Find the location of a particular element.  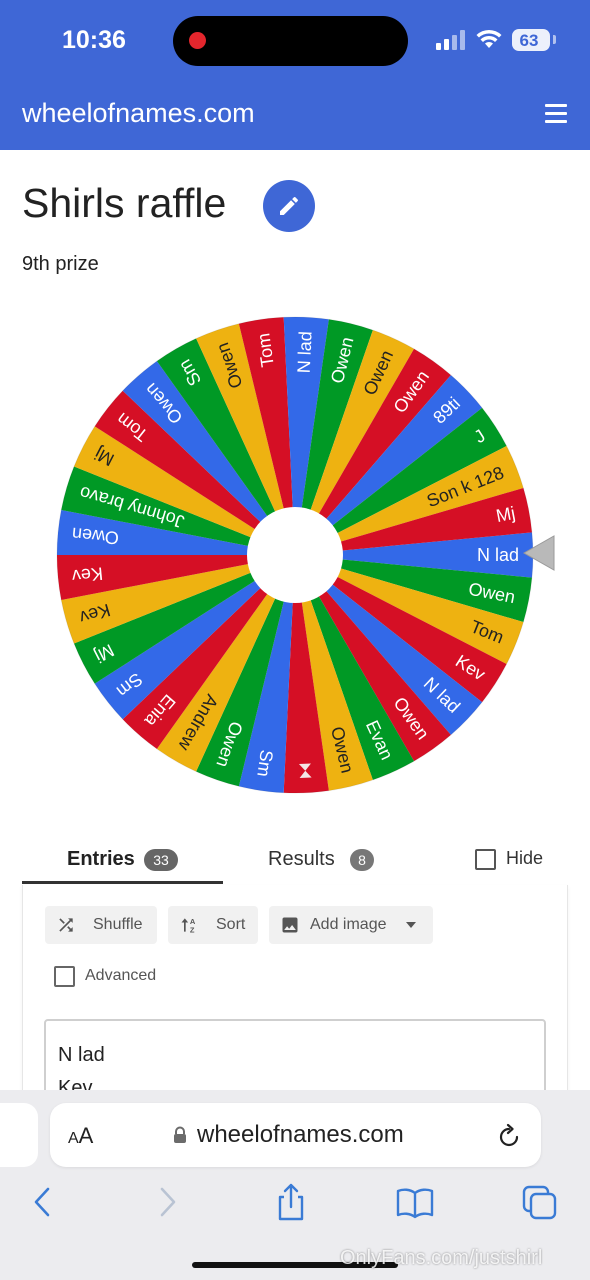

wheel-center is located at coordinates (295, 555).